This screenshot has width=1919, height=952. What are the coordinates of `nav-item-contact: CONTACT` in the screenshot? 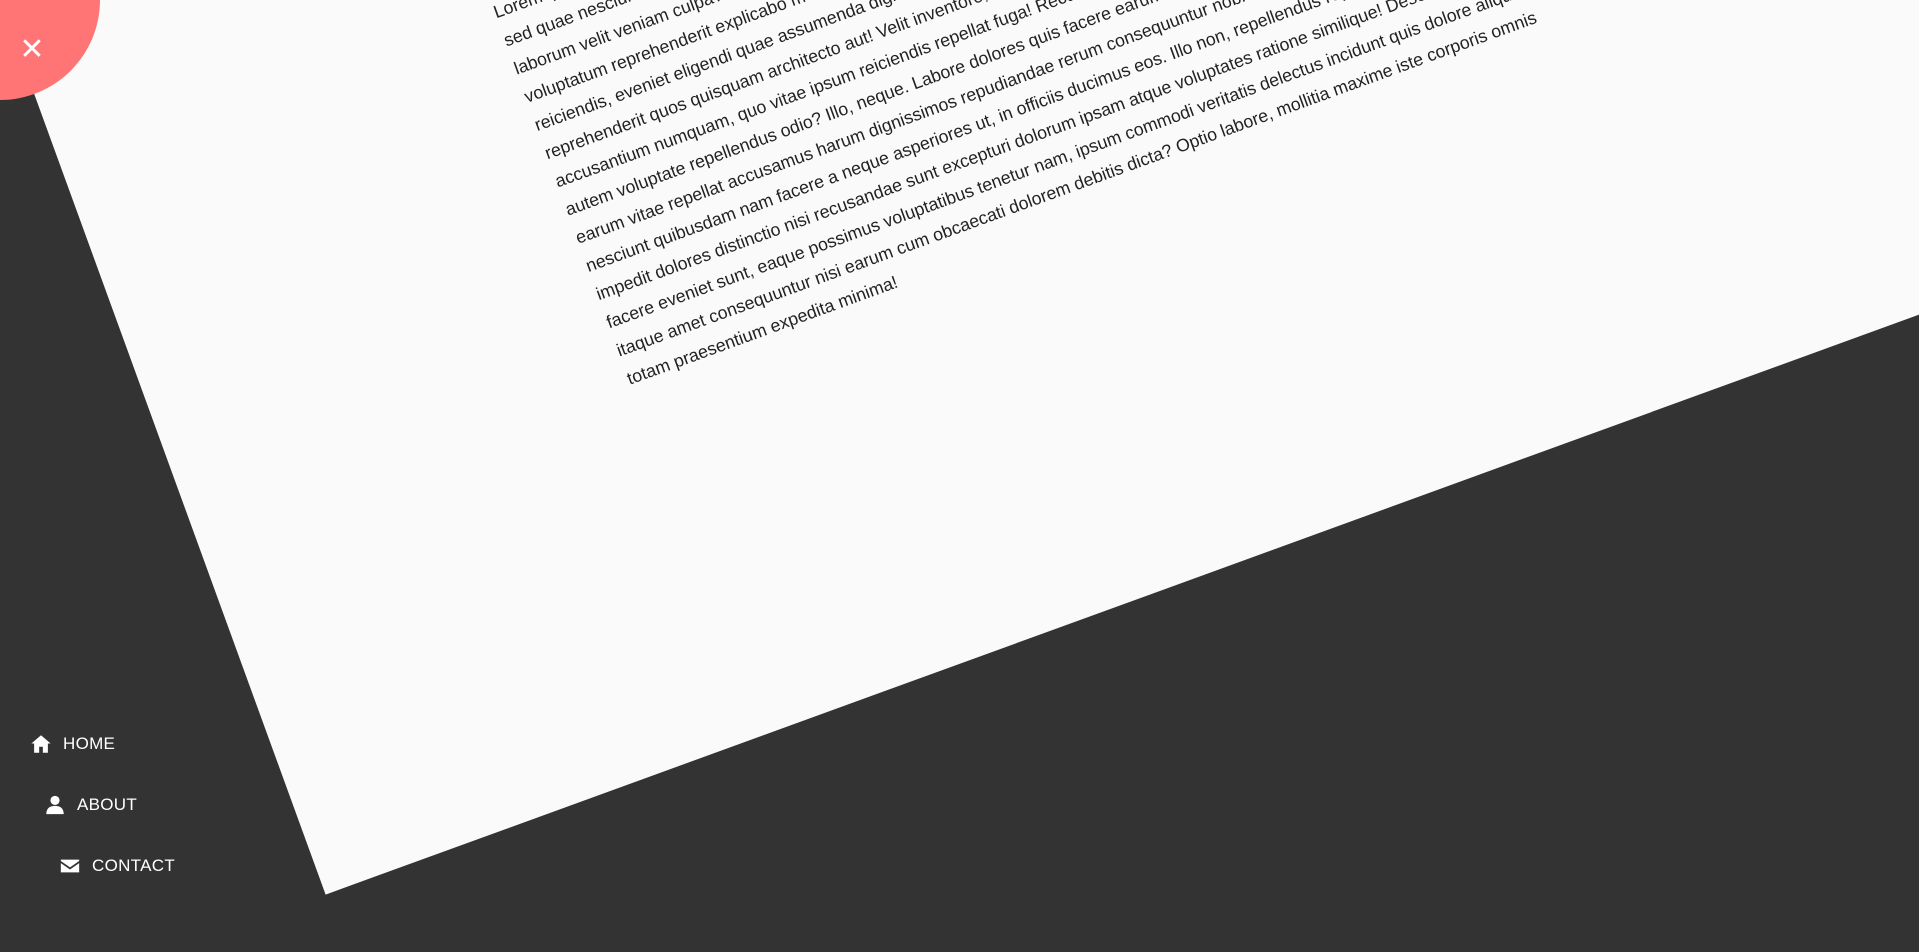 It's located at (117, 866).